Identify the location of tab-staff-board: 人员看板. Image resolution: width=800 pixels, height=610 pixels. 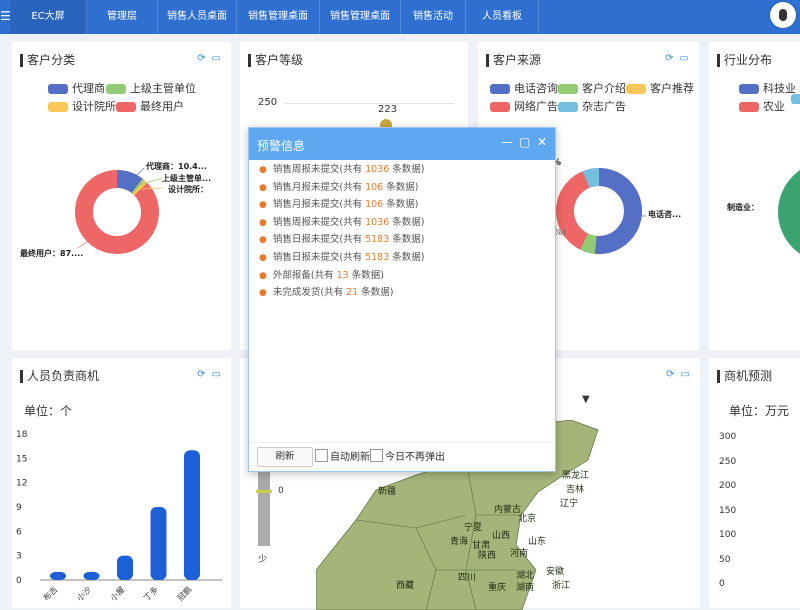
(502, 17).